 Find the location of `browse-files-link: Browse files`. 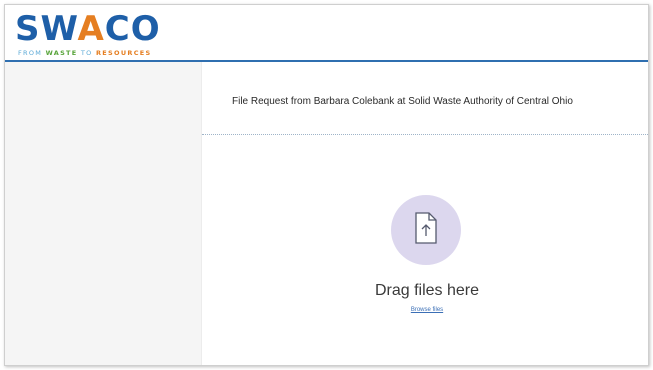

browse-files-link: Browse files is located at coordinates (427, 310).